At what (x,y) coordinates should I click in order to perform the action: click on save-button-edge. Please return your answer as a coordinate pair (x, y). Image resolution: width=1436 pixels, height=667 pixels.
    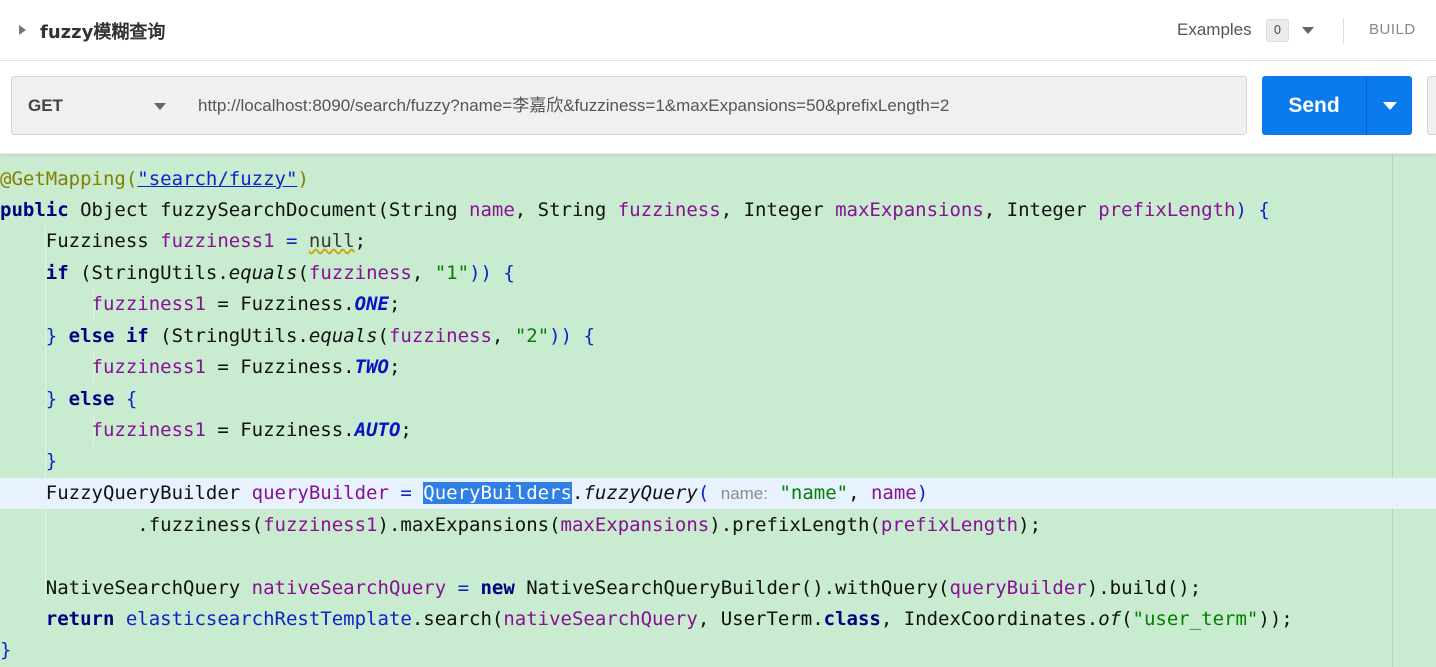
    Looking at the image, I should click on (1431, 105).